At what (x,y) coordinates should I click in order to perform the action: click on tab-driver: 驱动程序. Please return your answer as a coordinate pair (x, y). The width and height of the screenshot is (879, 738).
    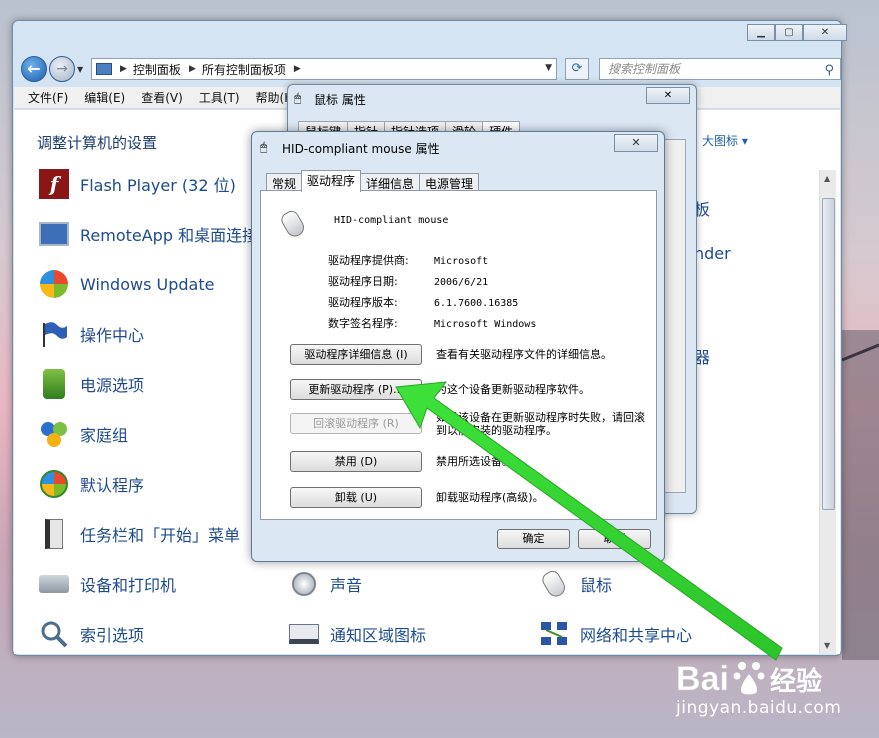
    Looking at the image, I should click on (331, 181).